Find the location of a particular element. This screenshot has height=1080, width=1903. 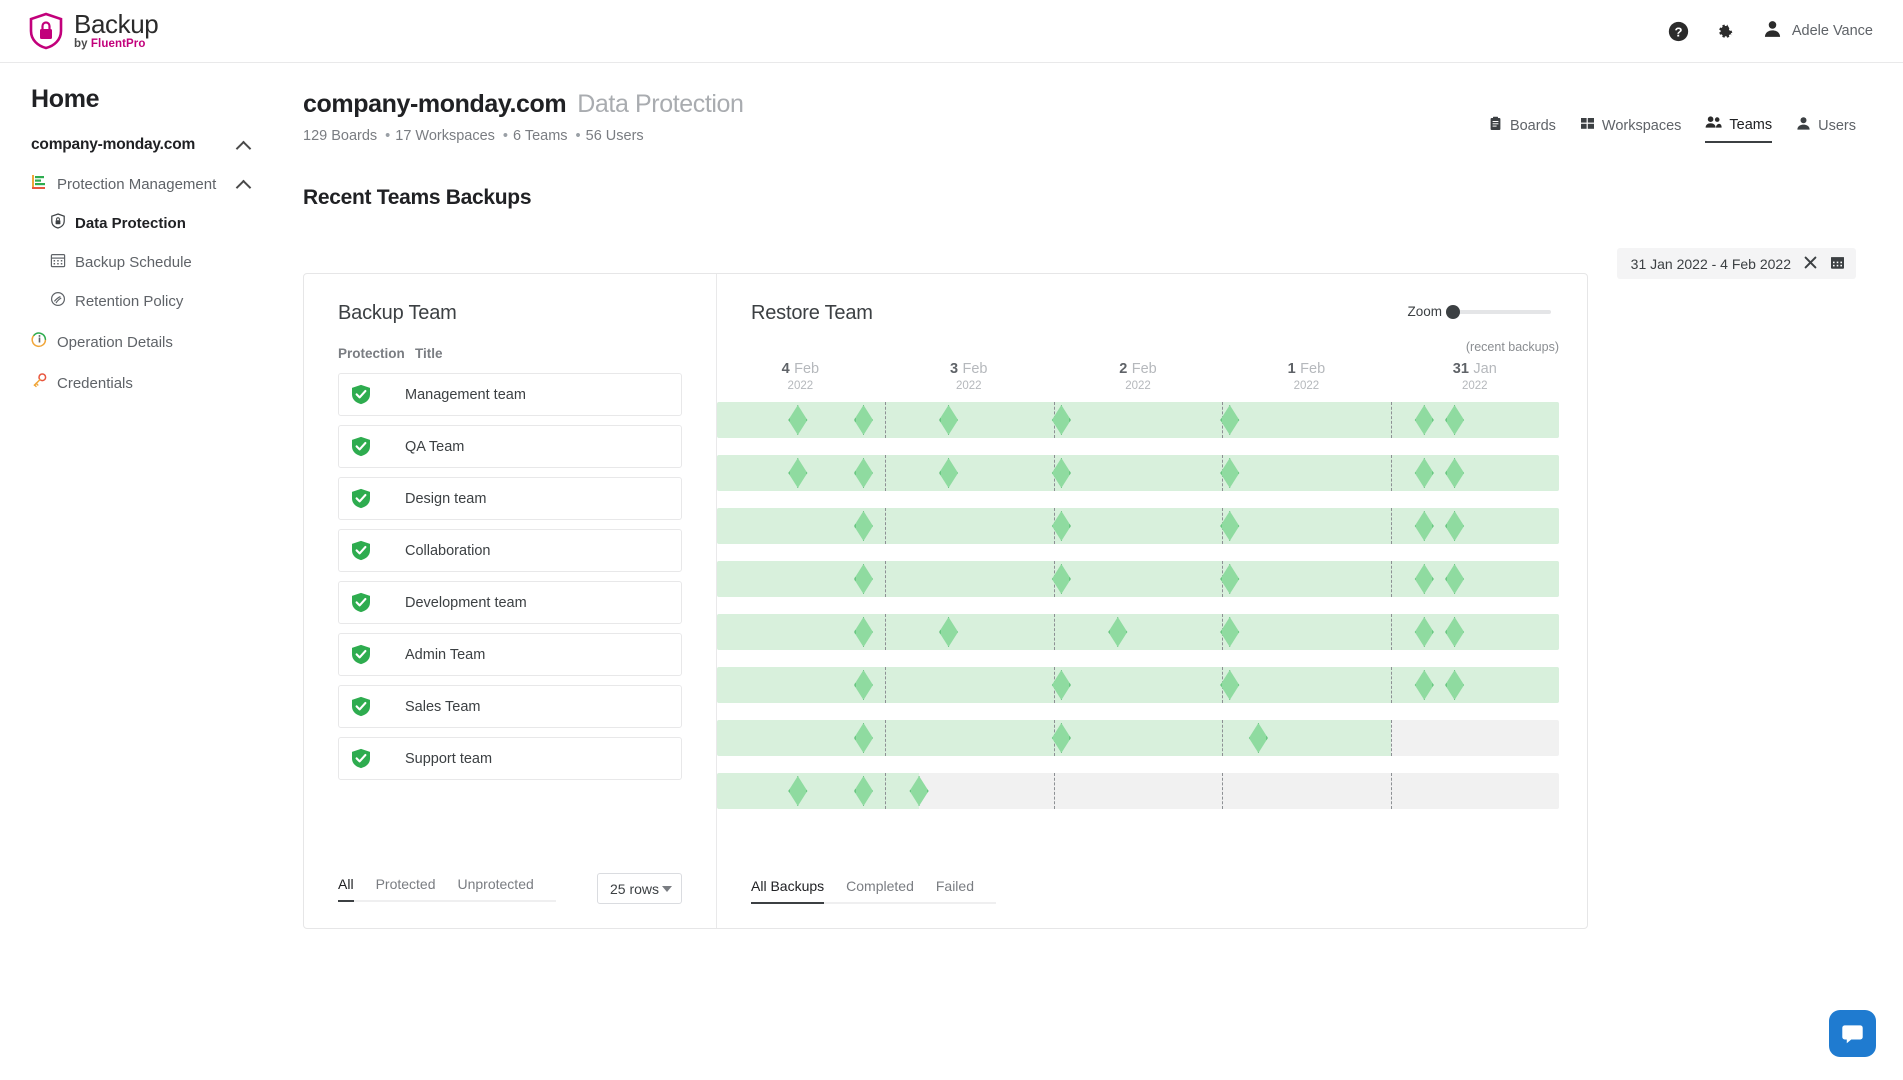

info-circle-icon is located at coordinates (39, 342).